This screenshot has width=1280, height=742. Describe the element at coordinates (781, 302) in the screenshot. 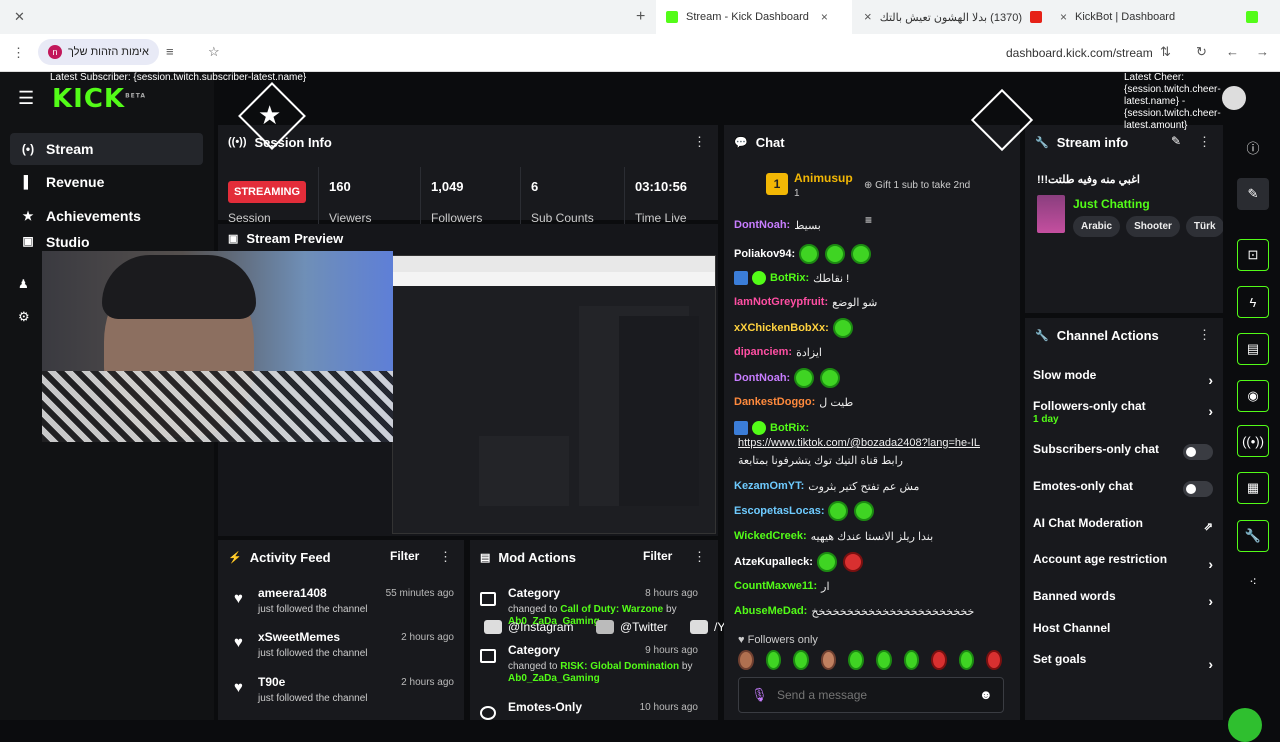

I see `chat-username: IamNotGreypfruit:` at that location.